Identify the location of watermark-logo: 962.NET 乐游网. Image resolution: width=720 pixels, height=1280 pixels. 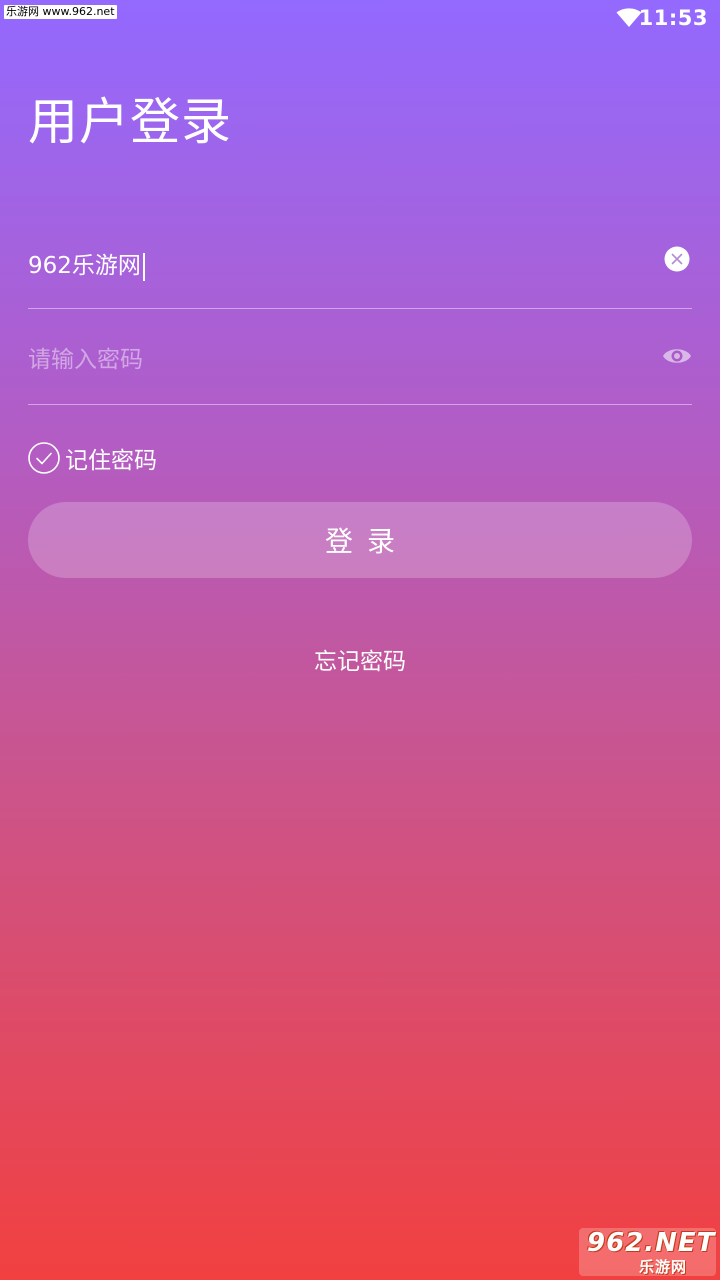
(647, 1252).